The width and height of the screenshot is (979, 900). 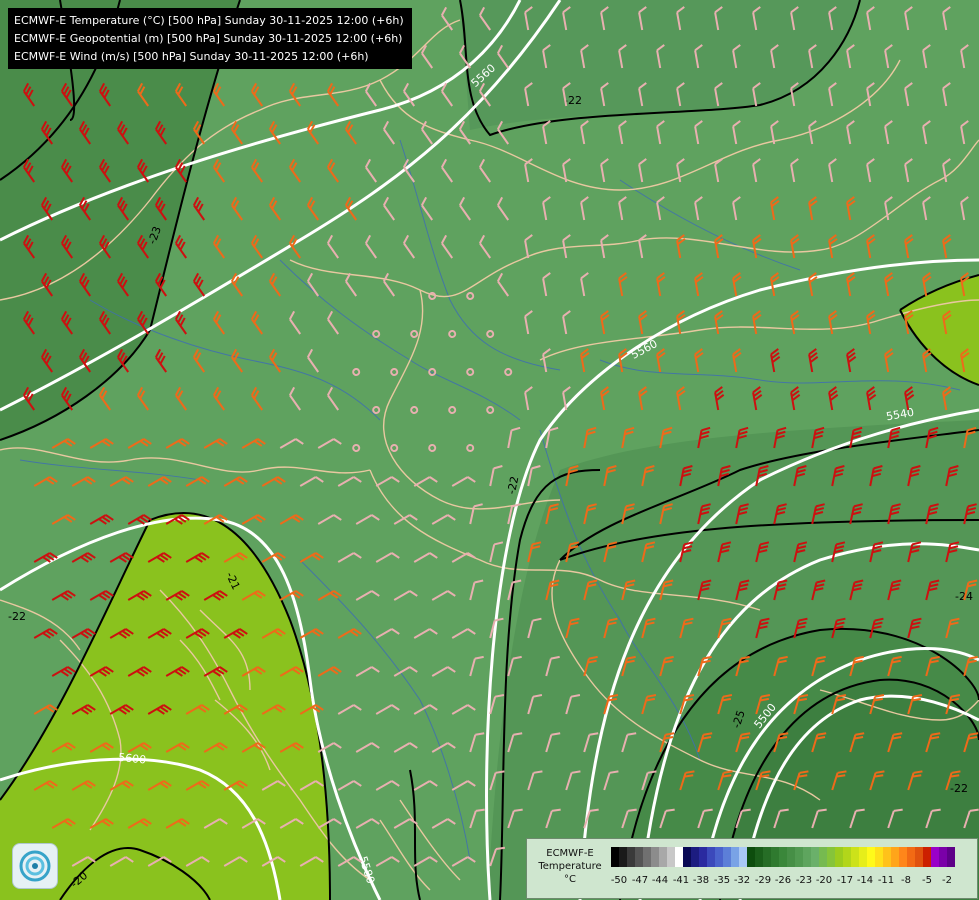 What do you see at coordinates (722, 880) in the screenshot?
I see `legend-tick: -35` at bounding box center [722, 880].